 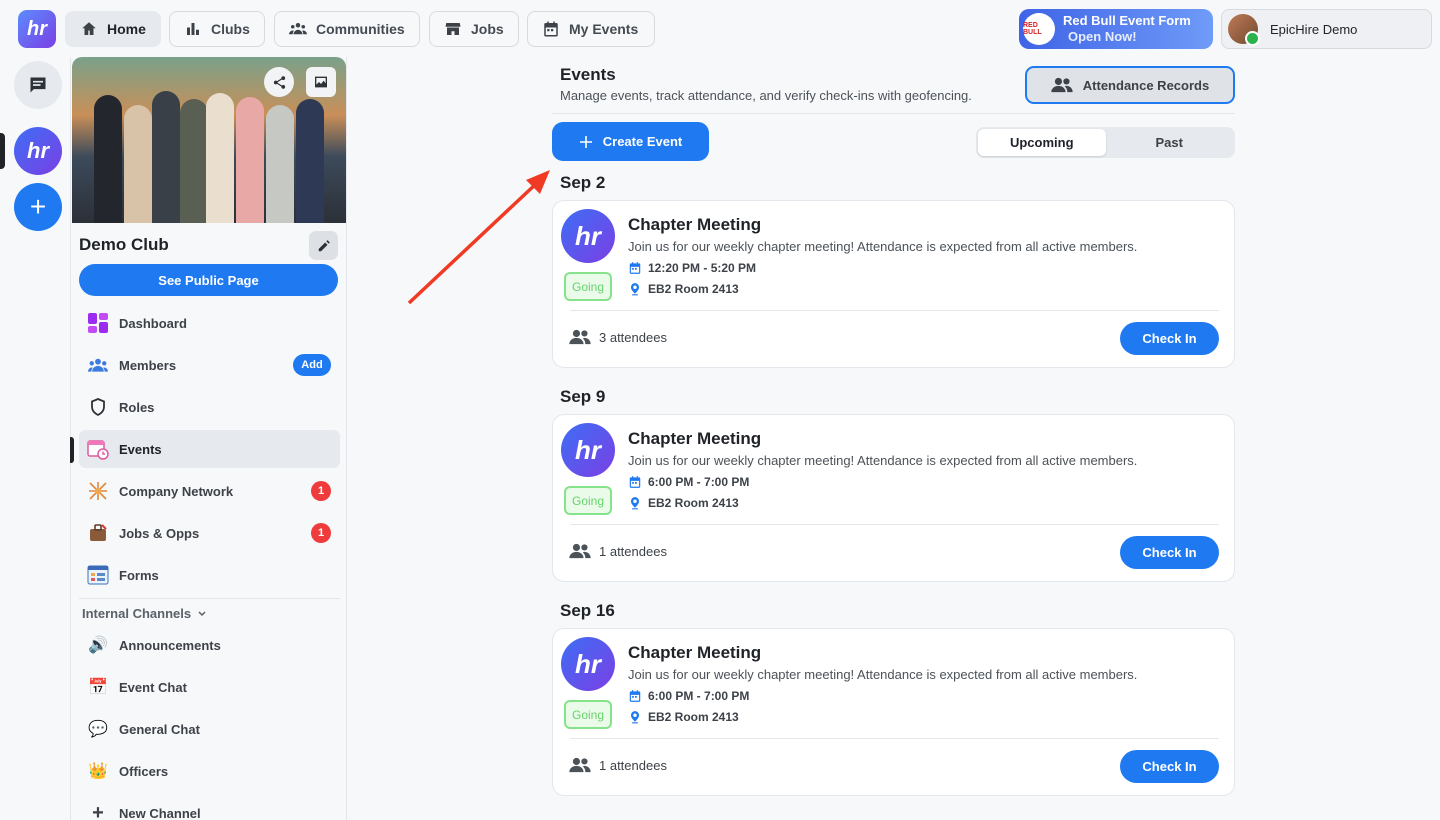 I want to click on nav-communities: Communities, so click(x=347, y=29).